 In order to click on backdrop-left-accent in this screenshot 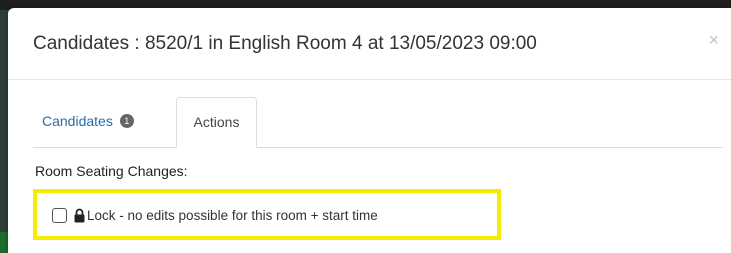, I will do `click(4, 242)`.